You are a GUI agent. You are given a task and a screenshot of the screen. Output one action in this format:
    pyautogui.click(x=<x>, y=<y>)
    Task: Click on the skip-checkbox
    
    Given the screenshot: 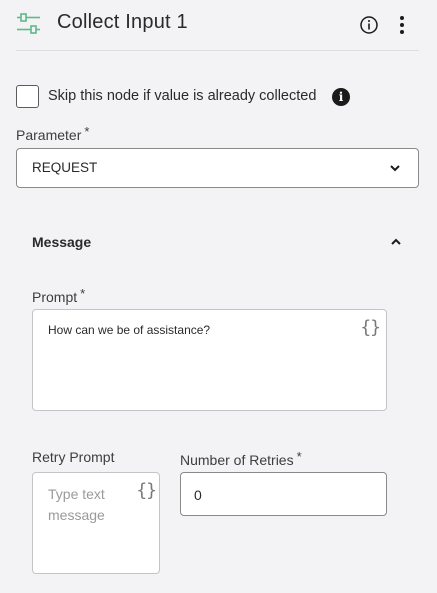 What is the action you would take?
    pyautogui.click(x=27, y=96)
    